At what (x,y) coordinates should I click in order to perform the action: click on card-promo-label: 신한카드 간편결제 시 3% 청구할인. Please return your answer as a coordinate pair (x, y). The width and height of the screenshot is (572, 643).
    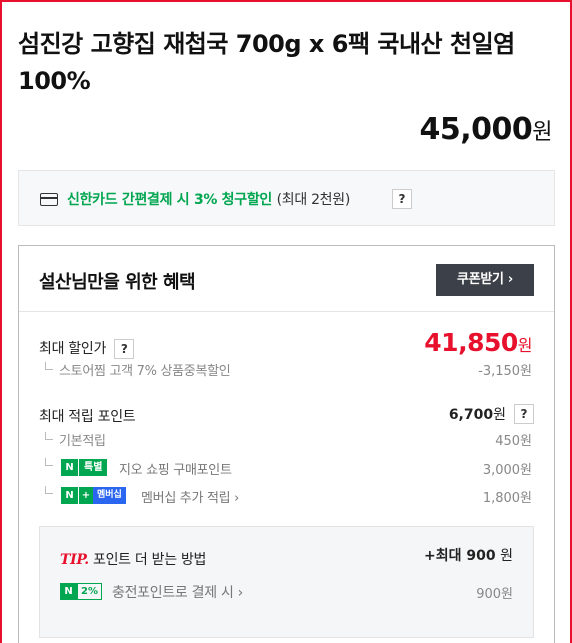
    Looking at the image, I should click on (170, 200).